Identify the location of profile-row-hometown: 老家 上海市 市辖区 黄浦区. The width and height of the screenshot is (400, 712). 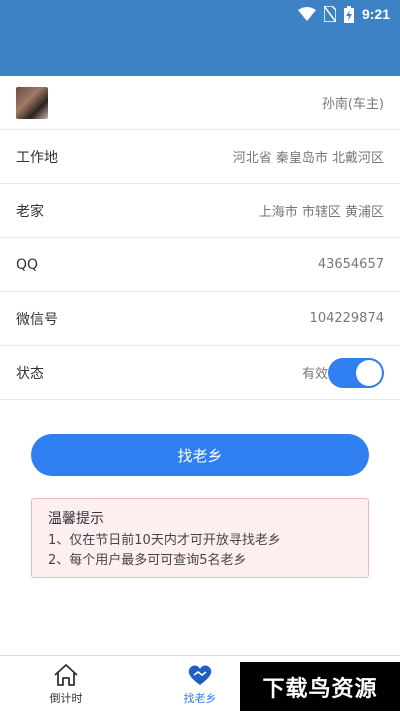
(200, 211).